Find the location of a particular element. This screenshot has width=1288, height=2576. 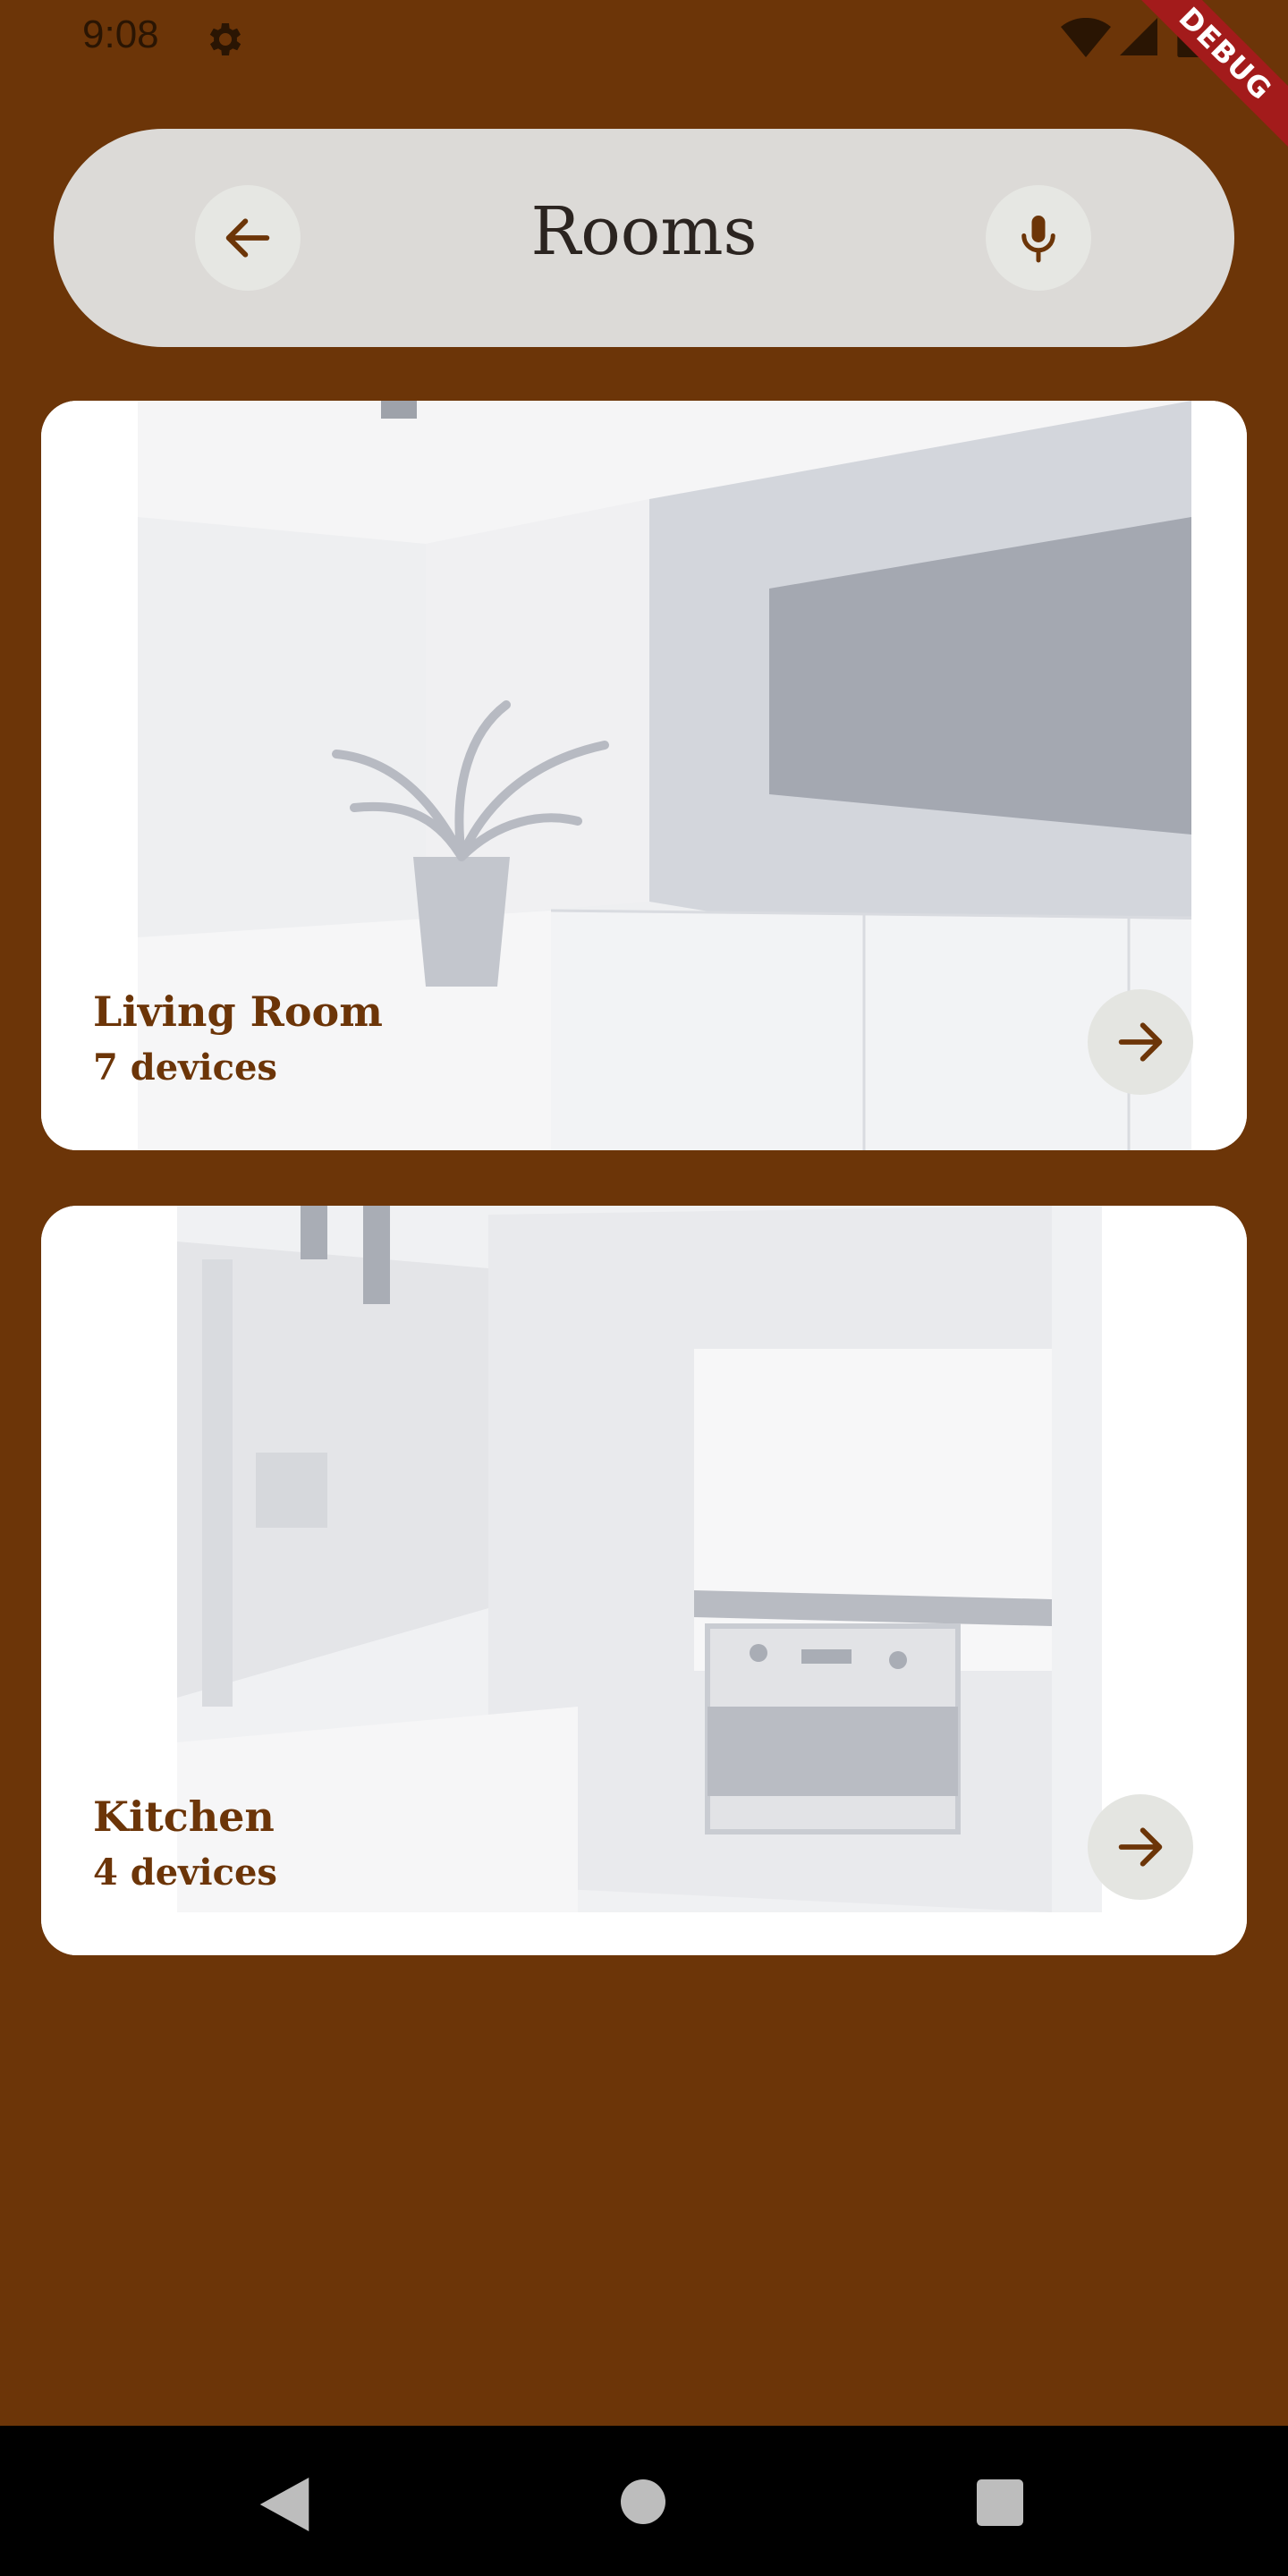

wifi-icon is located at coordinates (1086, 37).